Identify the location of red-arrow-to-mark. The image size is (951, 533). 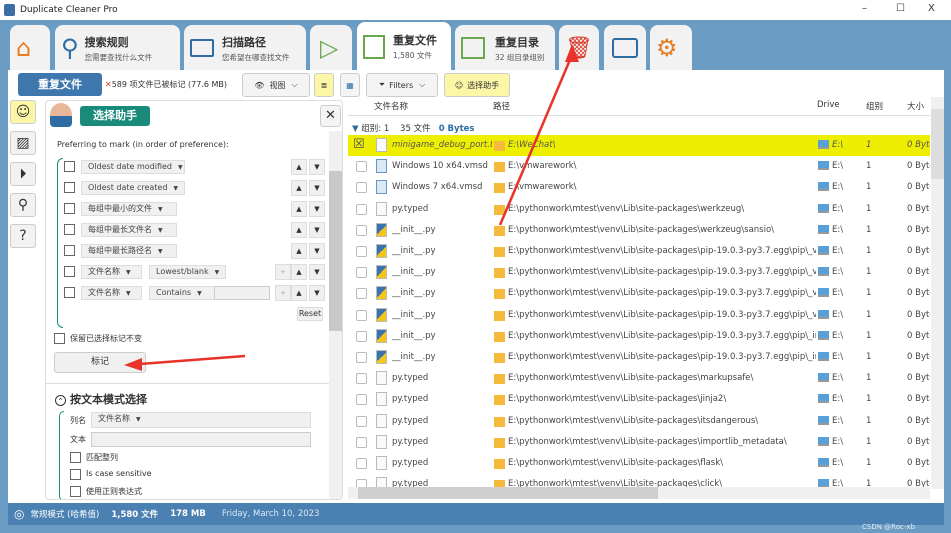
(192, 360).